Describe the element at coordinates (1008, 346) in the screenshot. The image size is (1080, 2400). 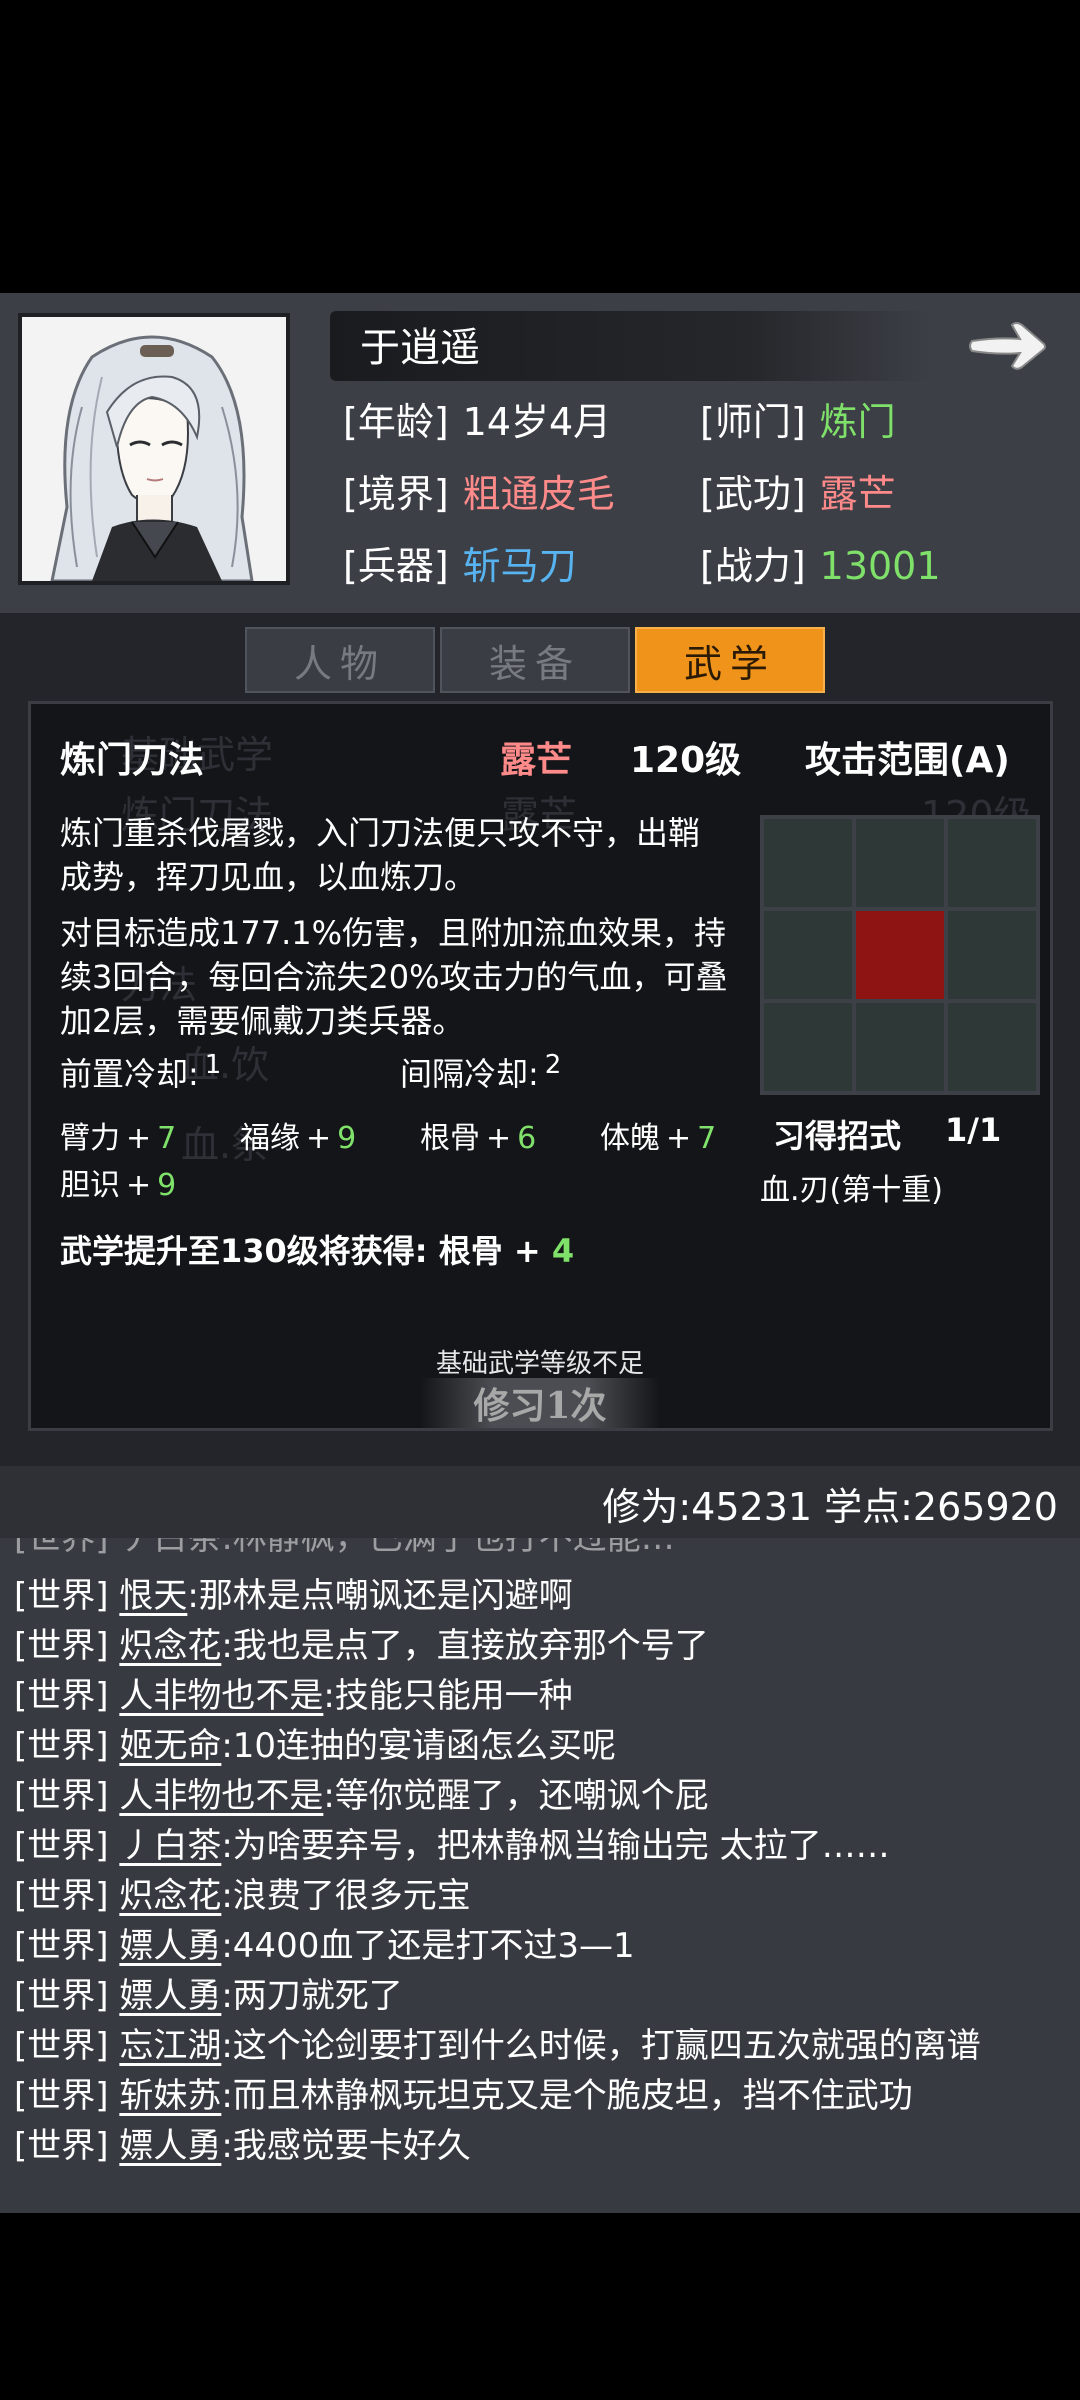
I see `next-arrow-icon` at that location.